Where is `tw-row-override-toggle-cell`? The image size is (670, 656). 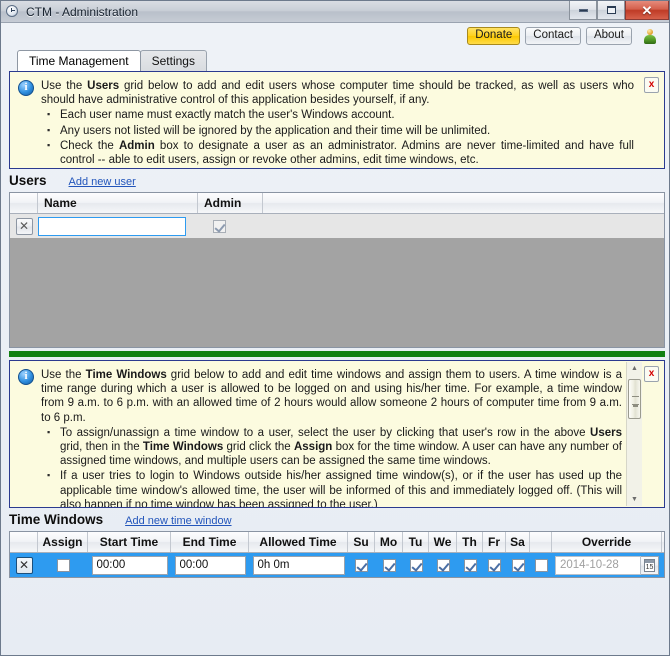 tw-row-override-toggle-cell is located at coordinates (541, 565).